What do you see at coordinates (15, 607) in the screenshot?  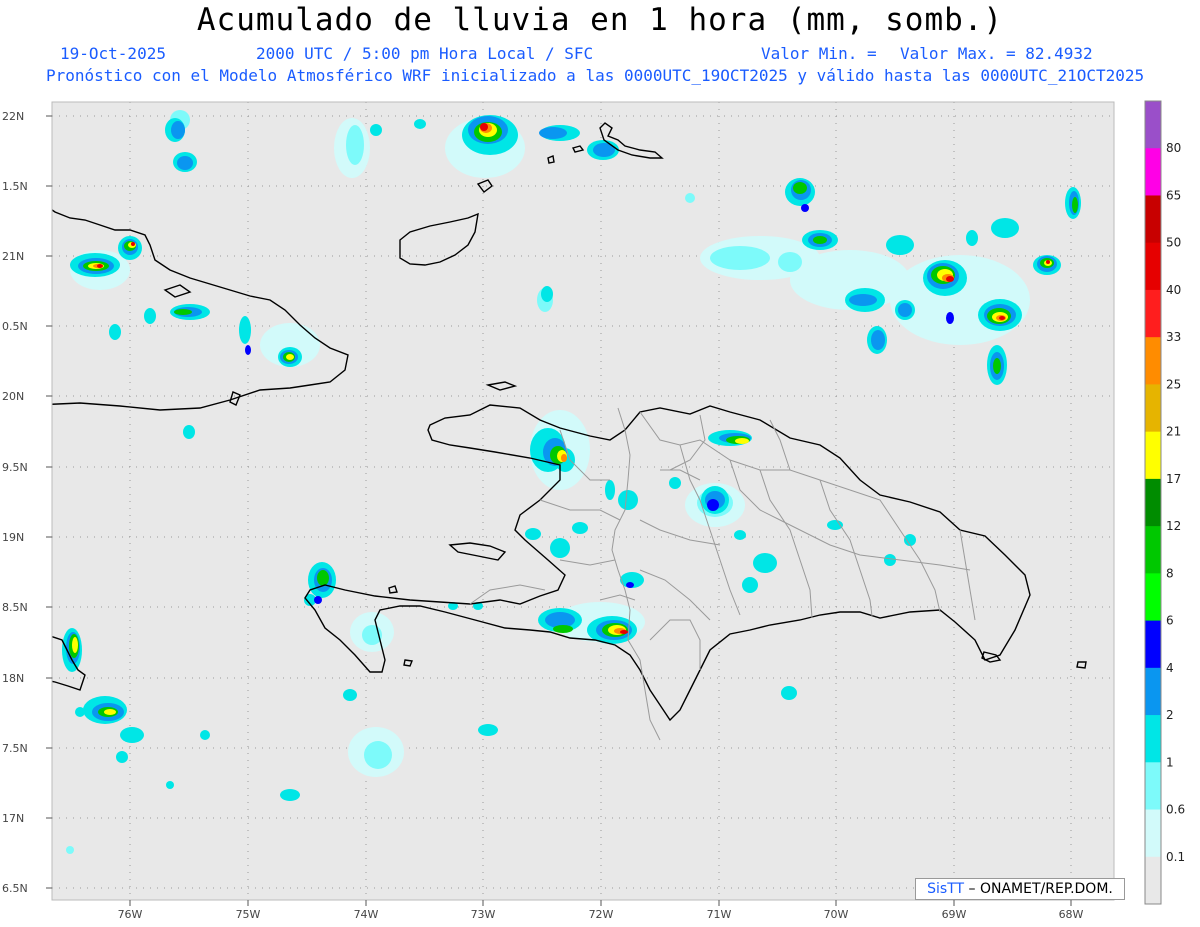 I see `lat-label: 8.5N` at bounding box center [15, 607].